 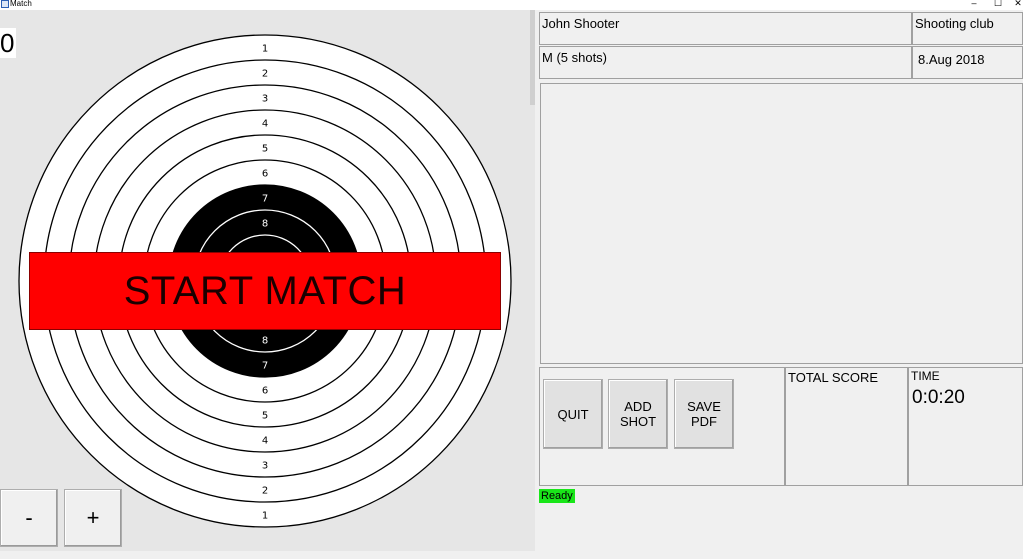 What do you see at coordinates (93, 518) in the screenshot?
I see `zoom-in-button: +` at bounding box center [93, 518].